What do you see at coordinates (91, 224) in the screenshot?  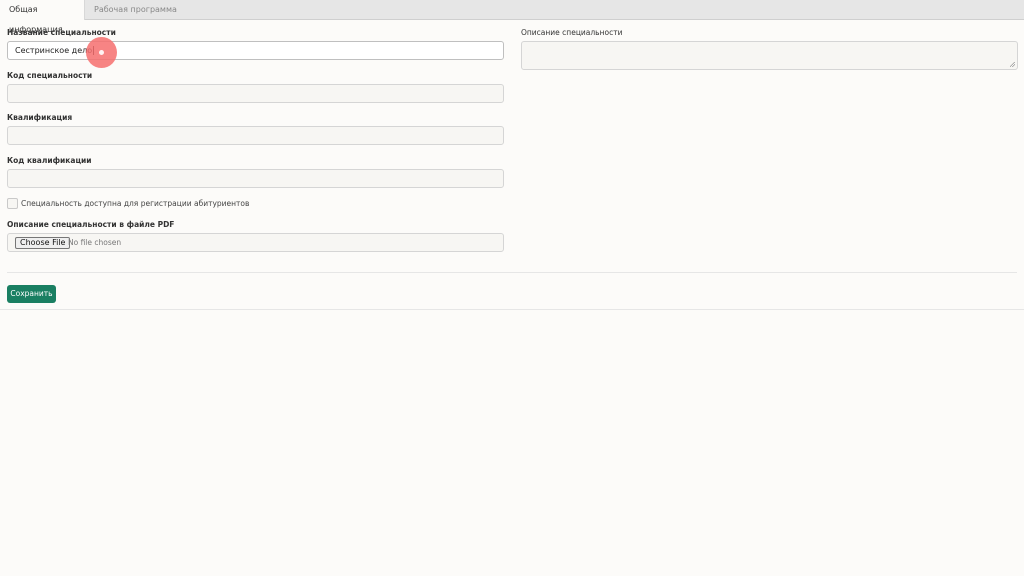 I see `pdf-description-label: Описание специальности в файле PDF` at bounding box center [91, 224].